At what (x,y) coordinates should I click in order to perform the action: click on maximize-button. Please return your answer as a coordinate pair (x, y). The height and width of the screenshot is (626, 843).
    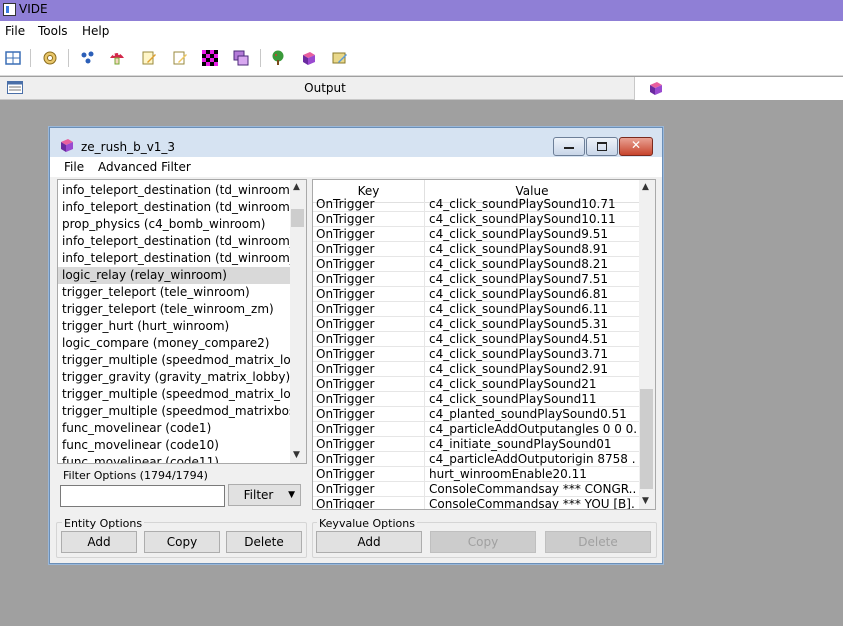
    Looking at the image, I should click on (602, 146).